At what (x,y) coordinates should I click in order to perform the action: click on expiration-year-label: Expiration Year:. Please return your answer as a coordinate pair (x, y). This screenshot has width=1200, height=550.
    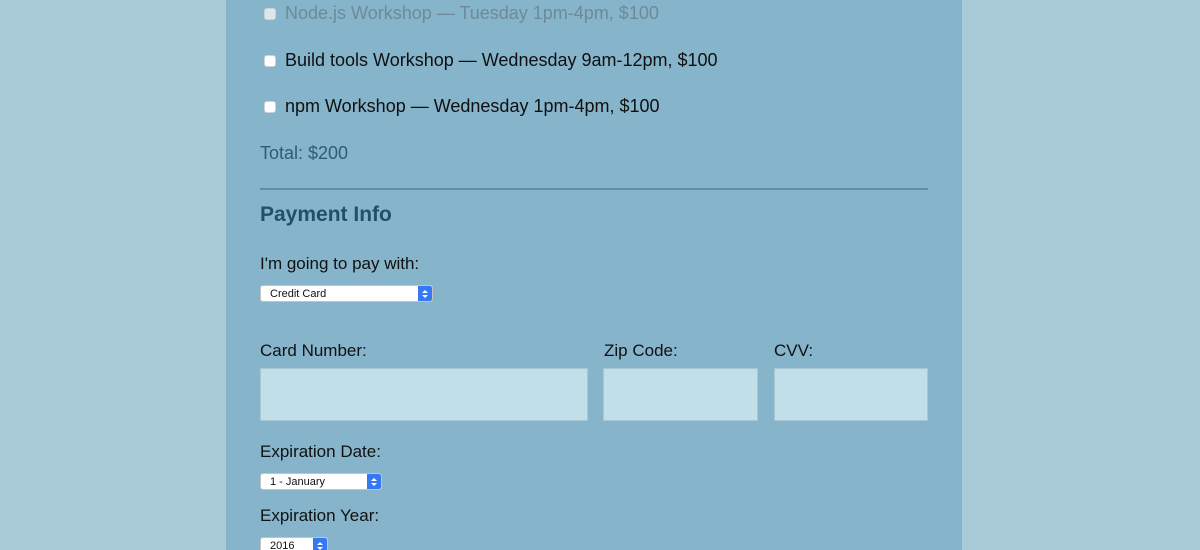
    Looking at the image, I should click on (320, 515).